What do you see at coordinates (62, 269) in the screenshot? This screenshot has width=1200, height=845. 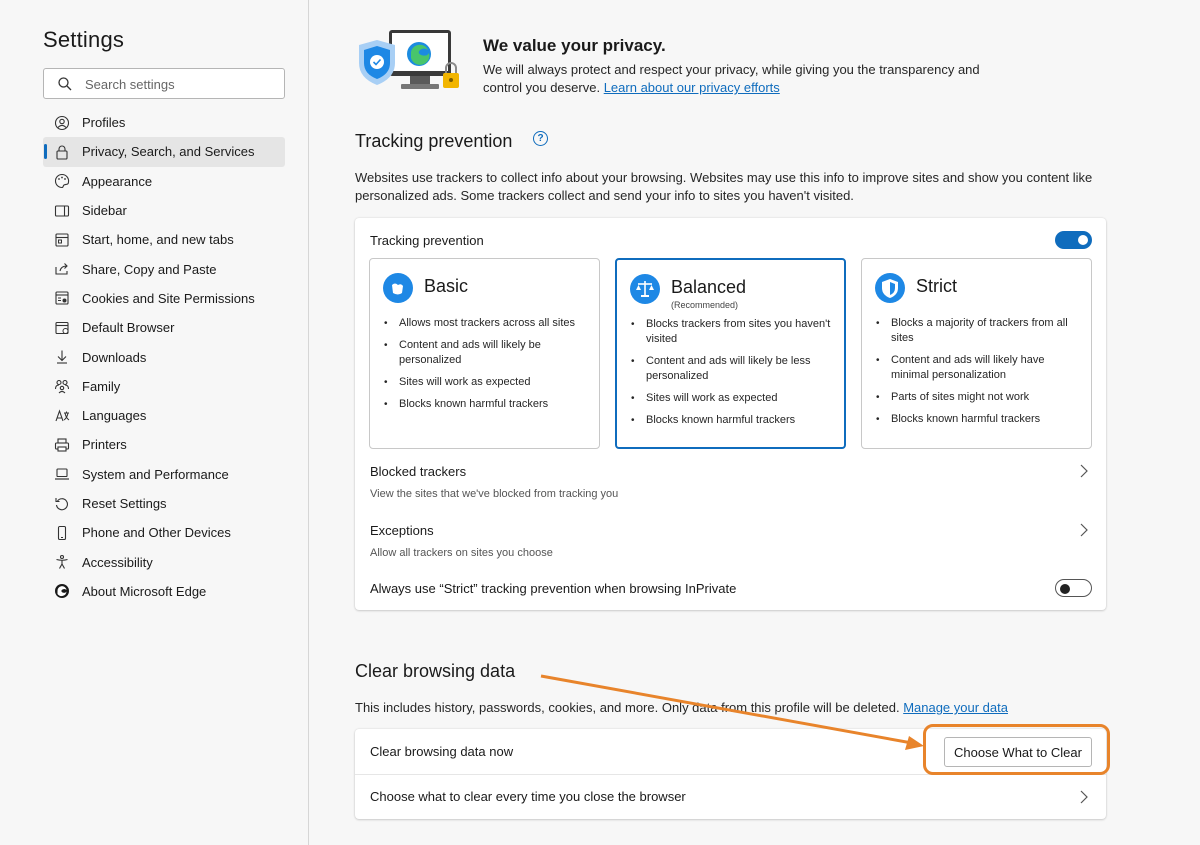 I see `share-icon` at bounding box center [62, 269].